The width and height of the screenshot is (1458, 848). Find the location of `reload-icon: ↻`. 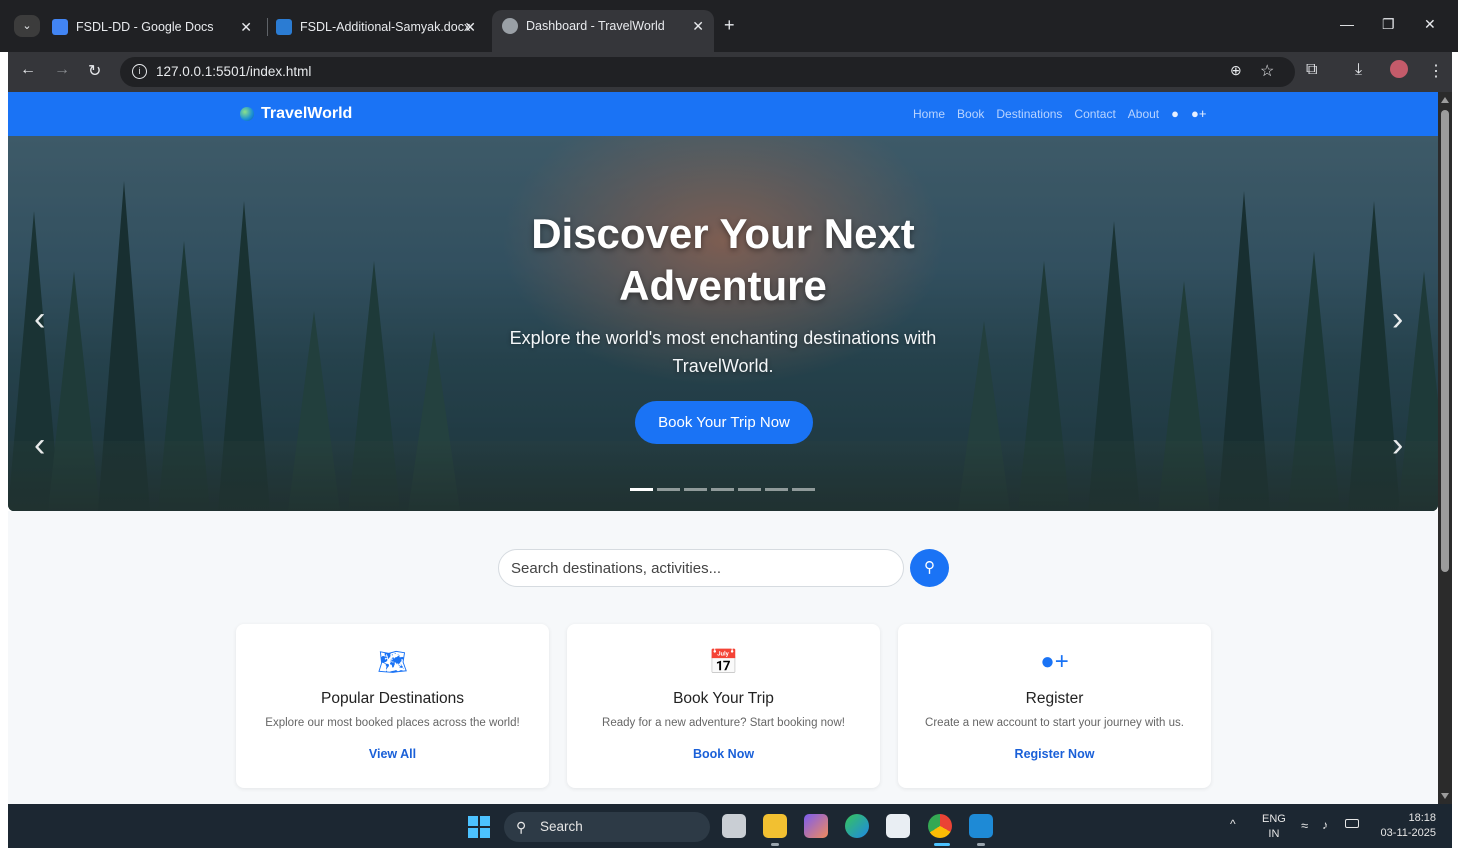

reload-icon: ↻ is located at coordinates (94, 71).